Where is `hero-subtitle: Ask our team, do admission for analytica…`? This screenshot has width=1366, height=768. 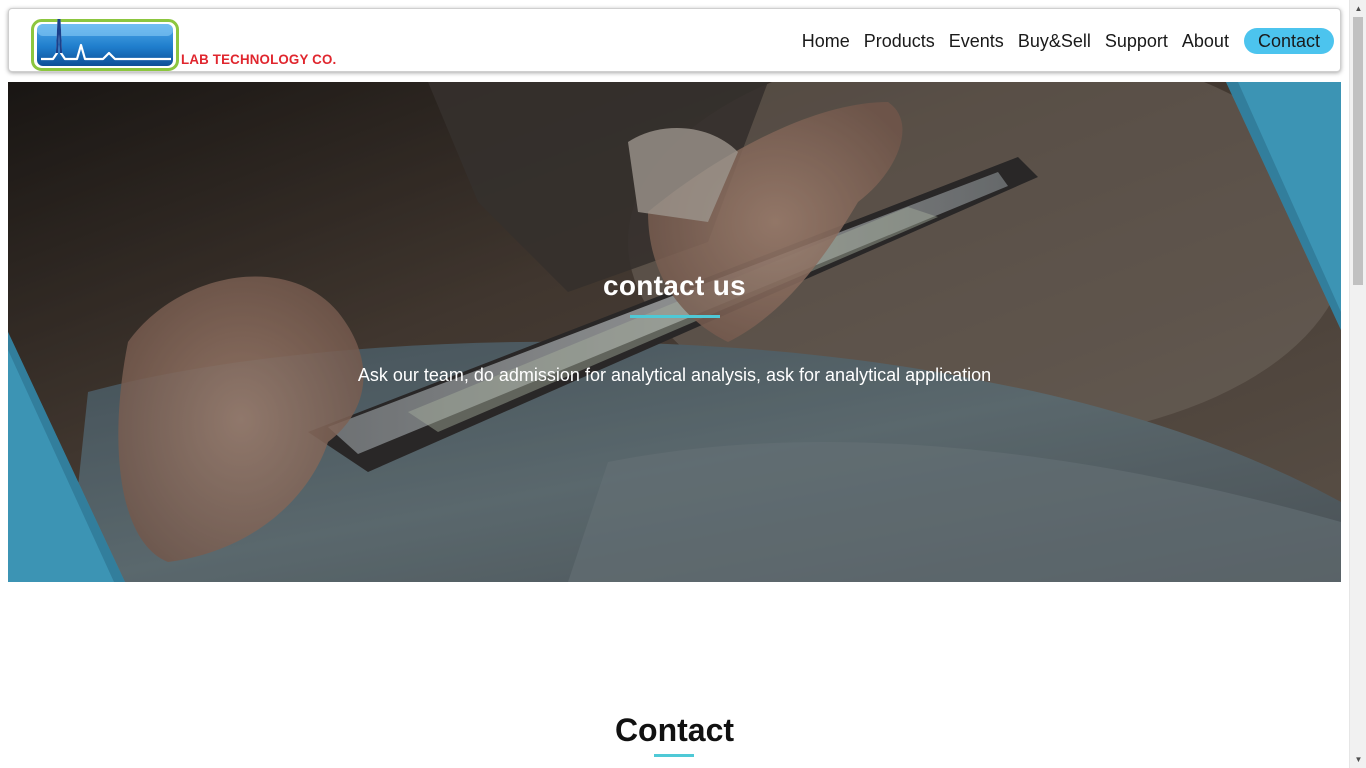 hero-subtitle: Ask our team, do admission for analytica… is located at coordinates (674, 375).